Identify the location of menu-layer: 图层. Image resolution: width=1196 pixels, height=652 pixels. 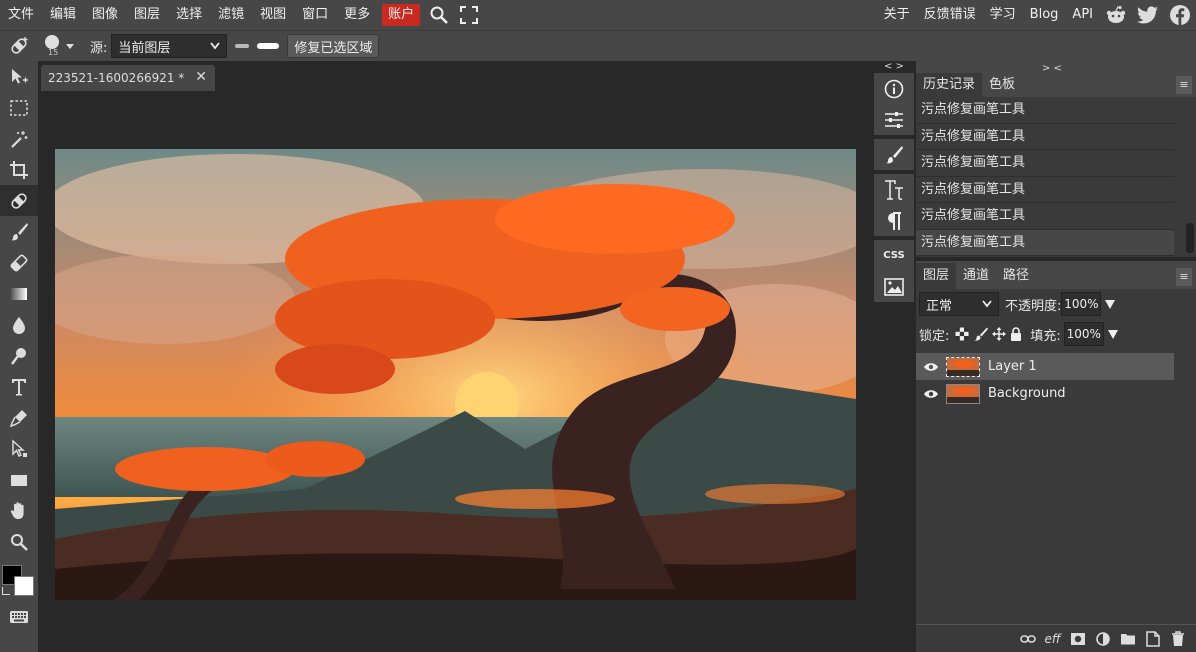
(147, 15).